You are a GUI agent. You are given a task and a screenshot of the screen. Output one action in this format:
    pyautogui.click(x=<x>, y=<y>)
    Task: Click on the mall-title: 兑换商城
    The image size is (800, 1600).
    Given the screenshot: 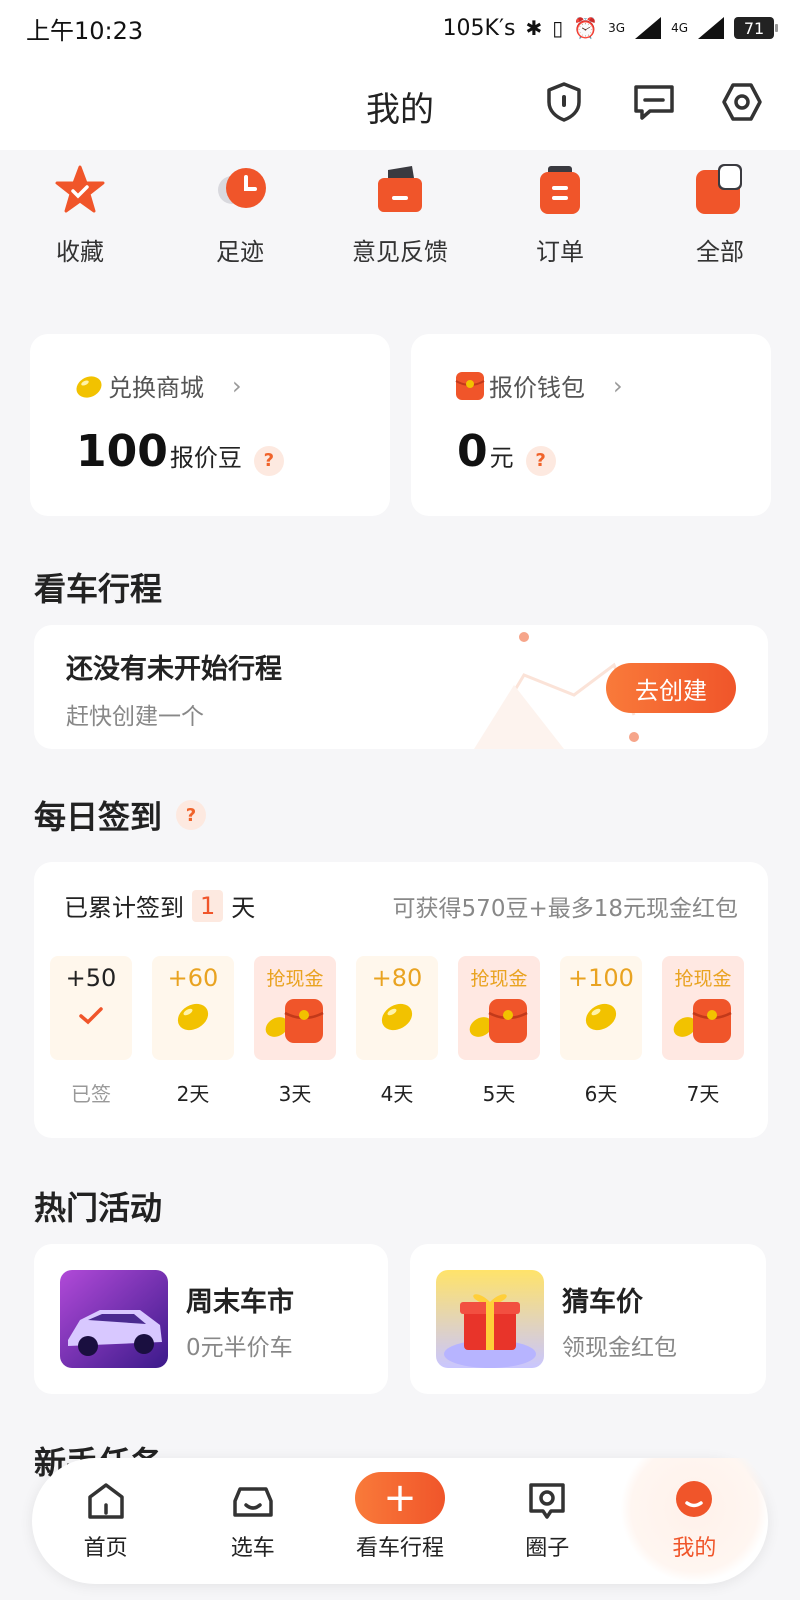 What is the action you would take?
    pyautogui.click(x=156, y=388)
    